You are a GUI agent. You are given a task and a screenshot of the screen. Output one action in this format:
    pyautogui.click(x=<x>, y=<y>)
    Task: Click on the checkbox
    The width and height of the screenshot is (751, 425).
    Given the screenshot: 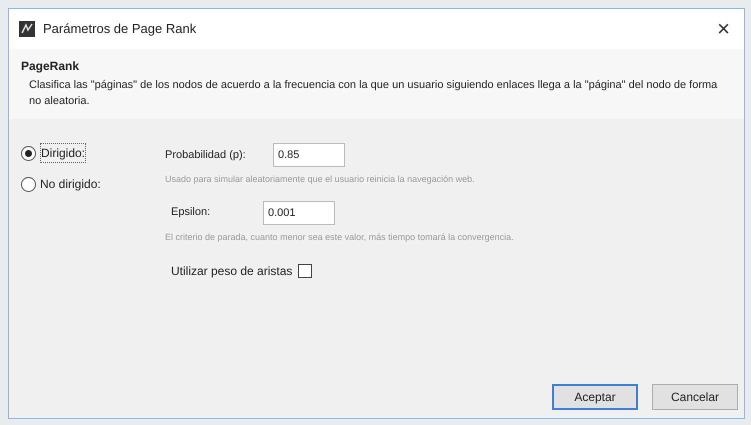 What is the action you would take?
    pyautogui.click(x=305, y=271)
    